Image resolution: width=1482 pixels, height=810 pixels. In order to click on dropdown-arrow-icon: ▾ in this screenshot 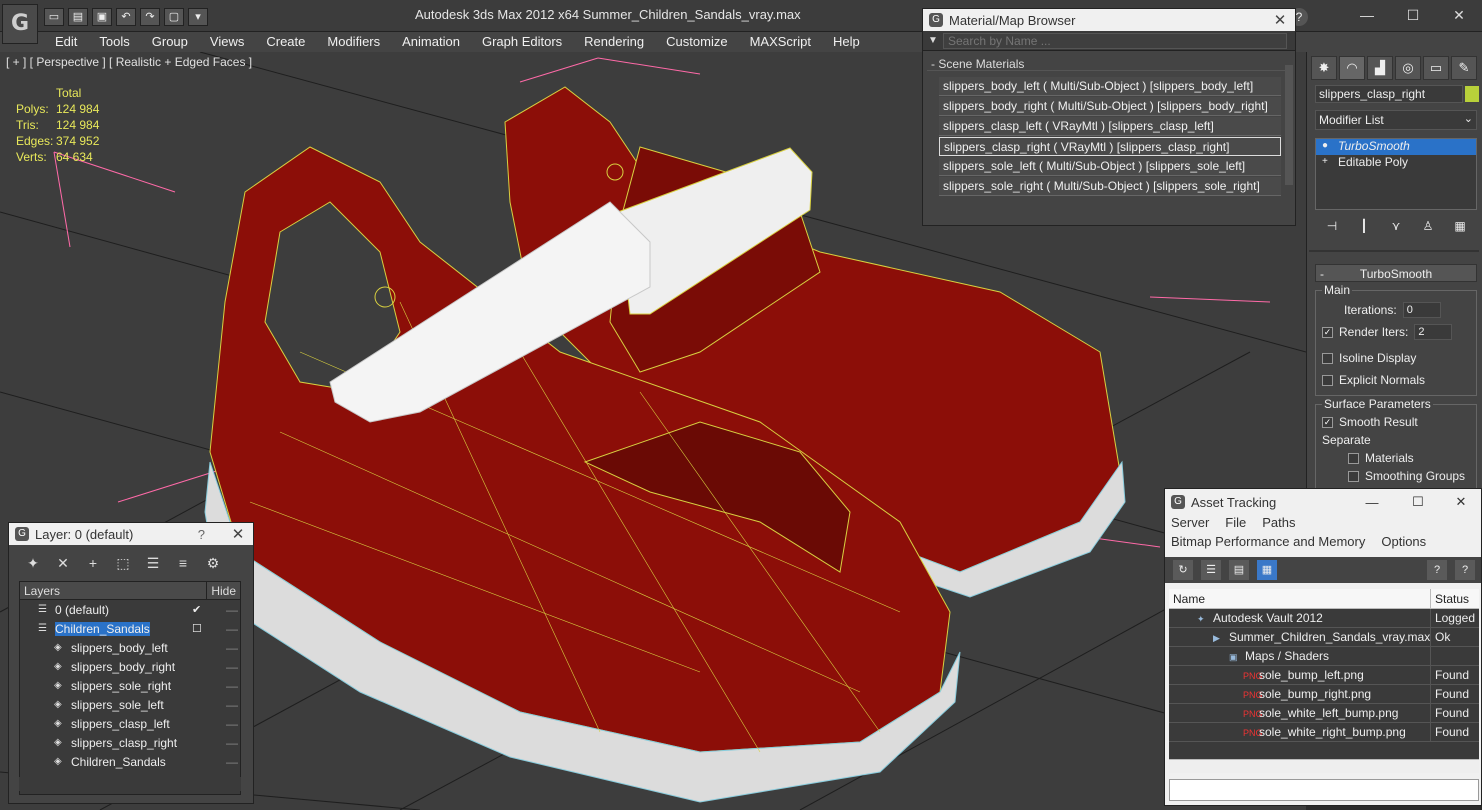, I will do `click(198, 17)`.